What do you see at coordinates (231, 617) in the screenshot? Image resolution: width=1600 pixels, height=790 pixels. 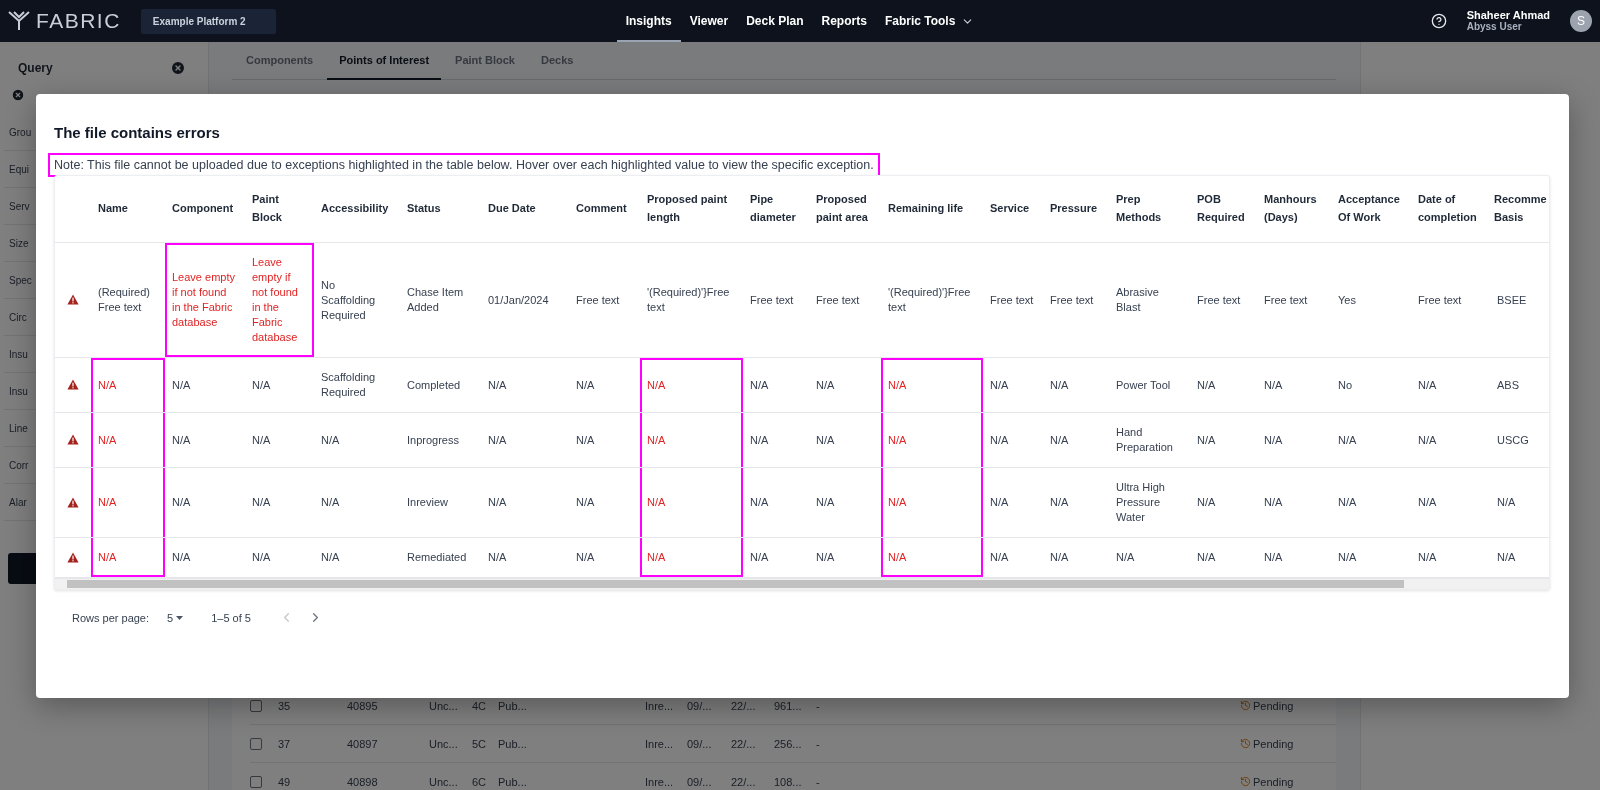 I see `page-range: 1–5 of 5` at bounding box center [231, 617].